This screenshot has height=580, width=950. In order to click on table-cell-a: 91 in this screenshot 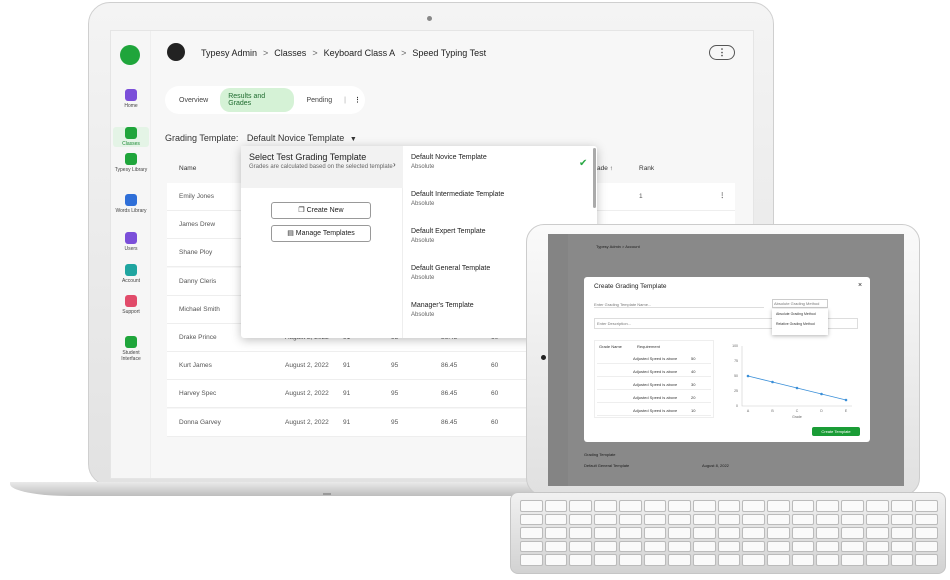, I will do `click(347, 394)`.